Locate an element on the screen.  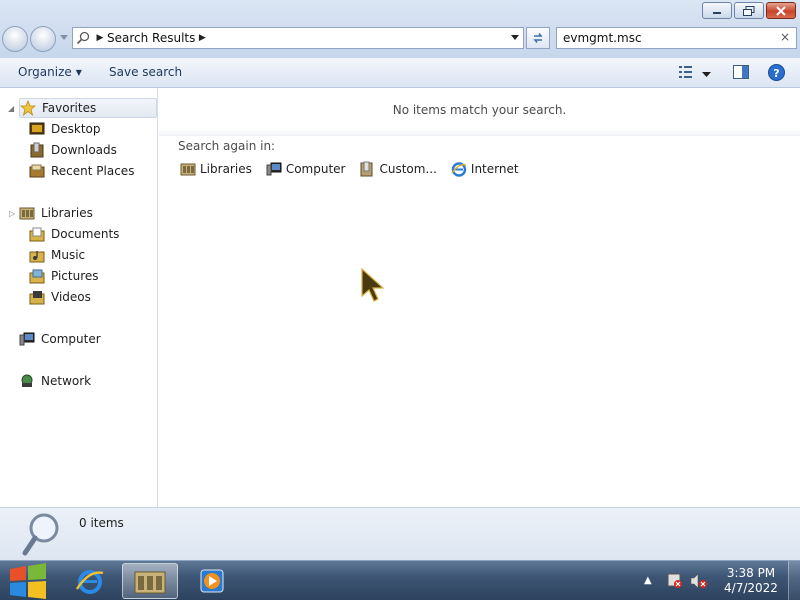
taskbar-media-player is located at coordinates (212, 581).